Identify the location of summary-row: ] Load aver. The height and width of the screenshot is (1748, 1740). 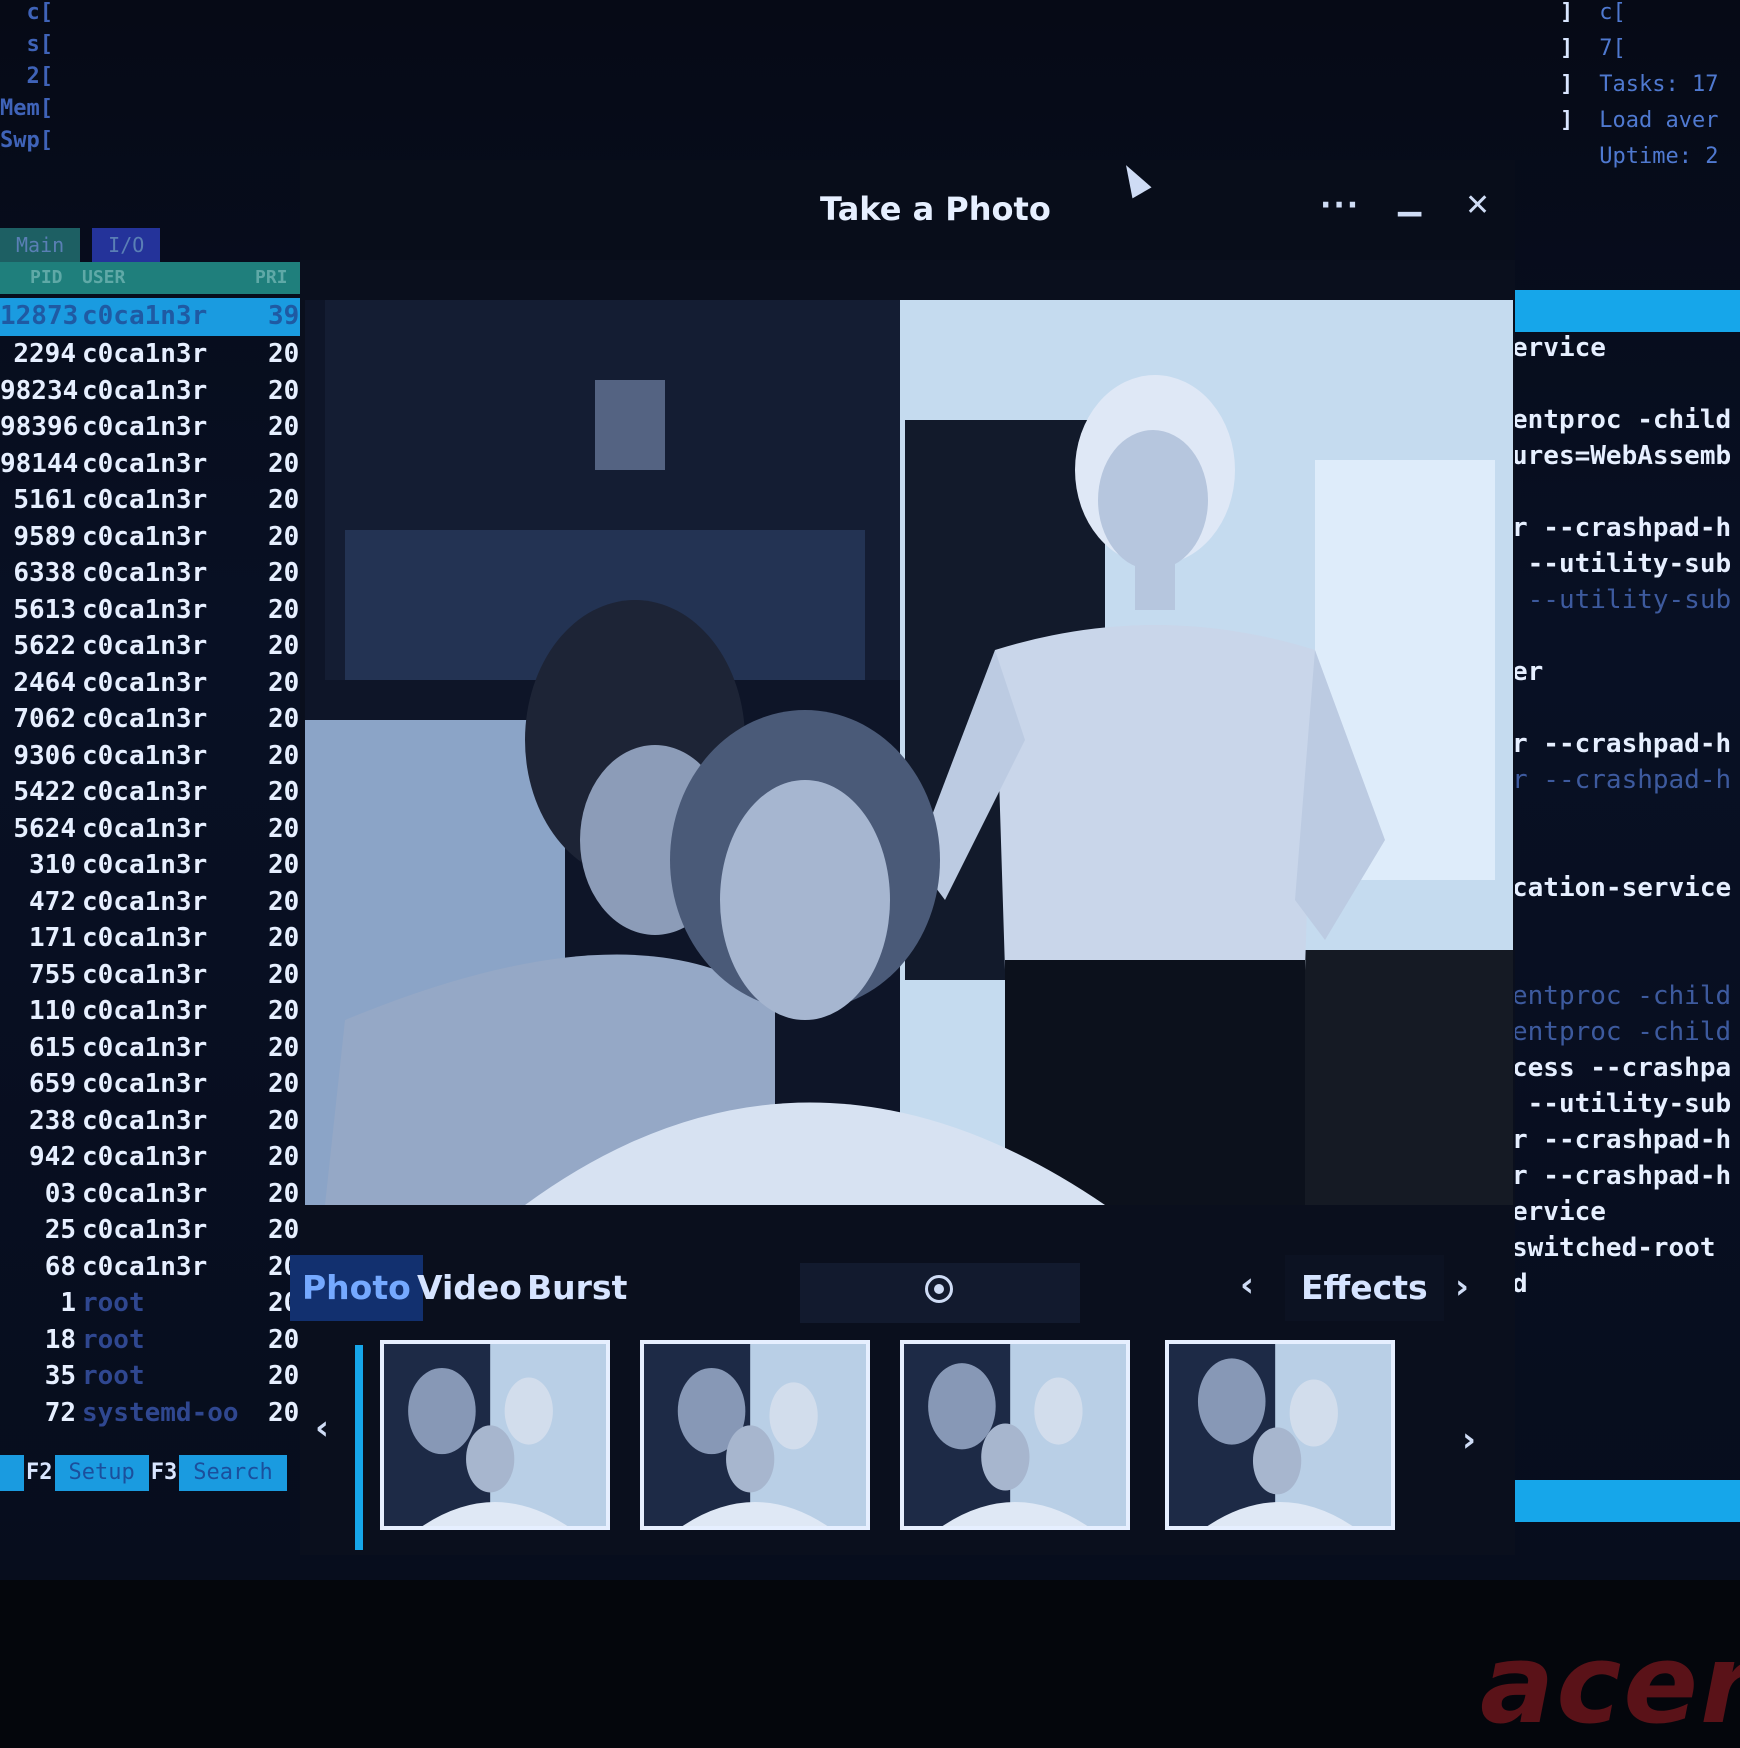
(1639, 120).